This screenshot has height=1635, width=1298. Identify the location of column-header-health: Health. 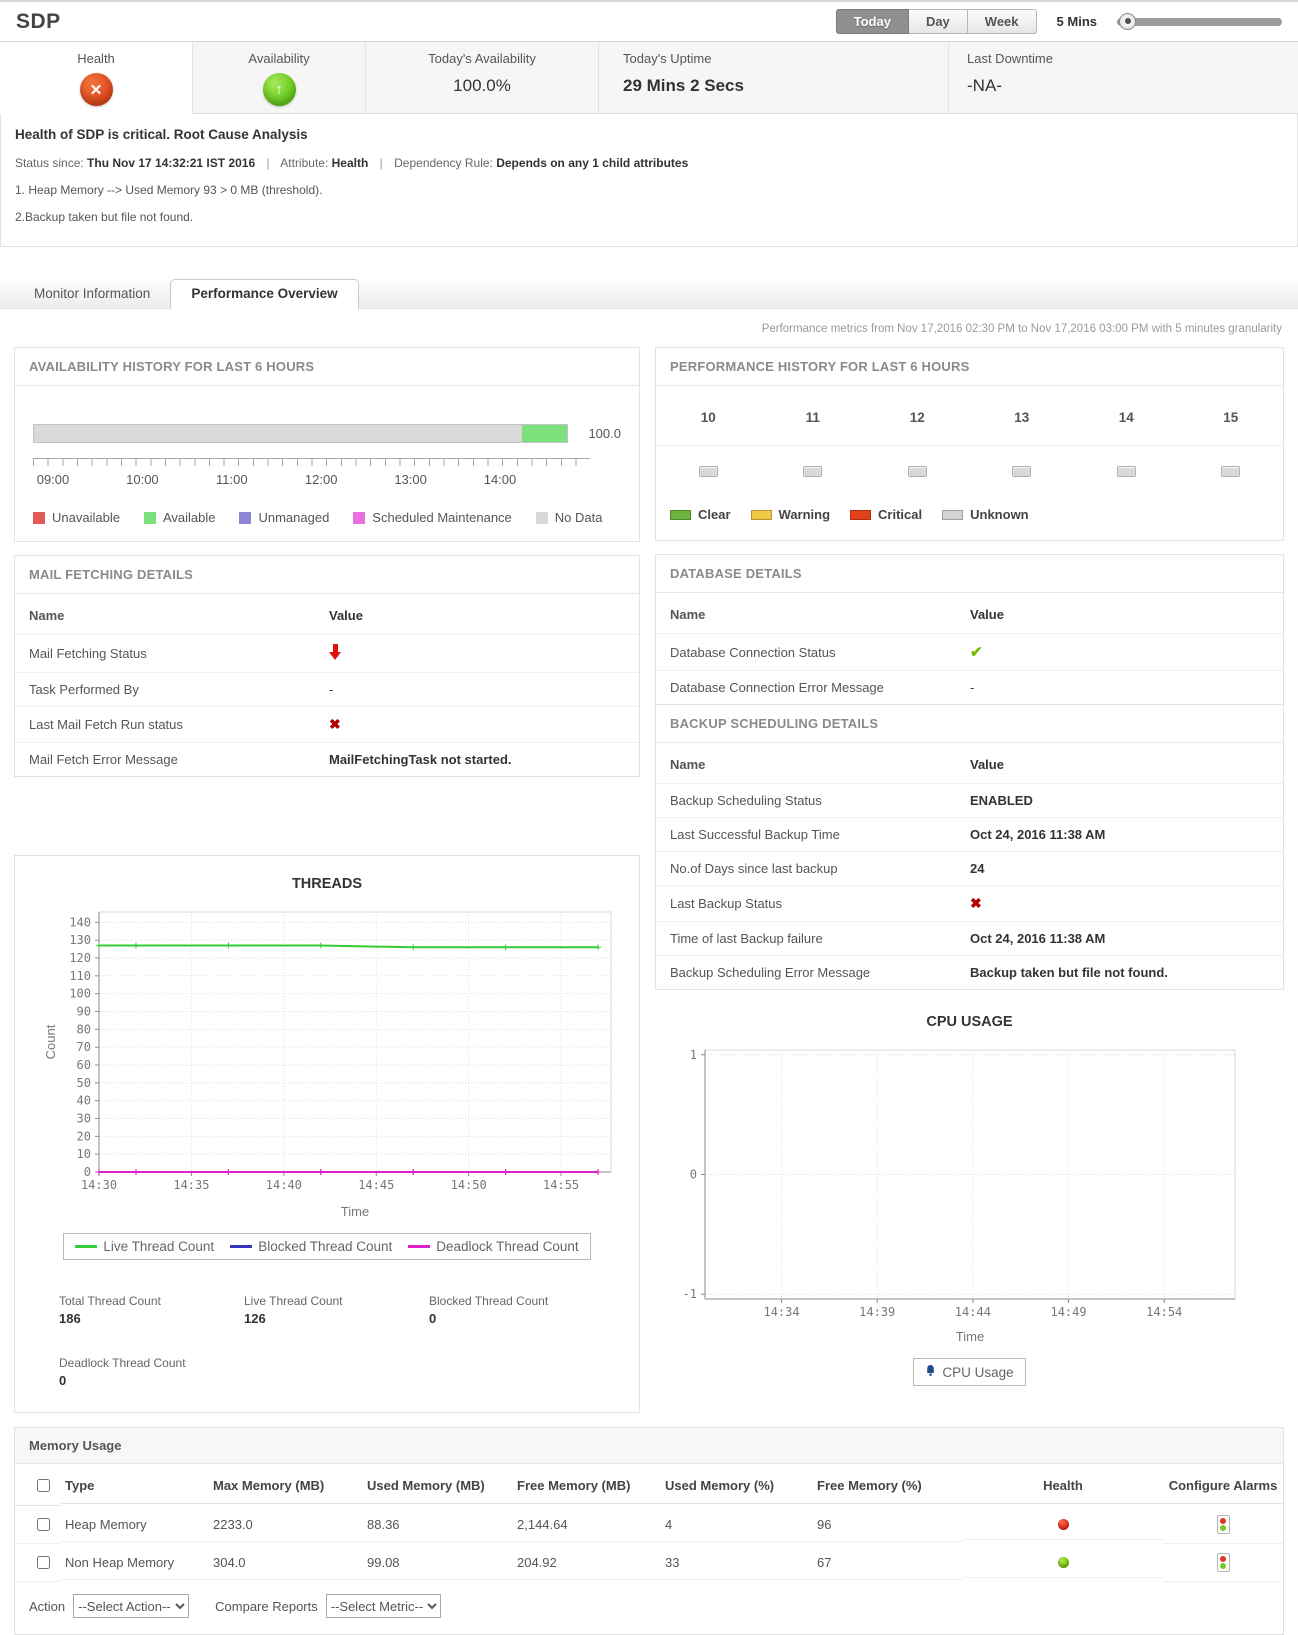
(1063, 1485).